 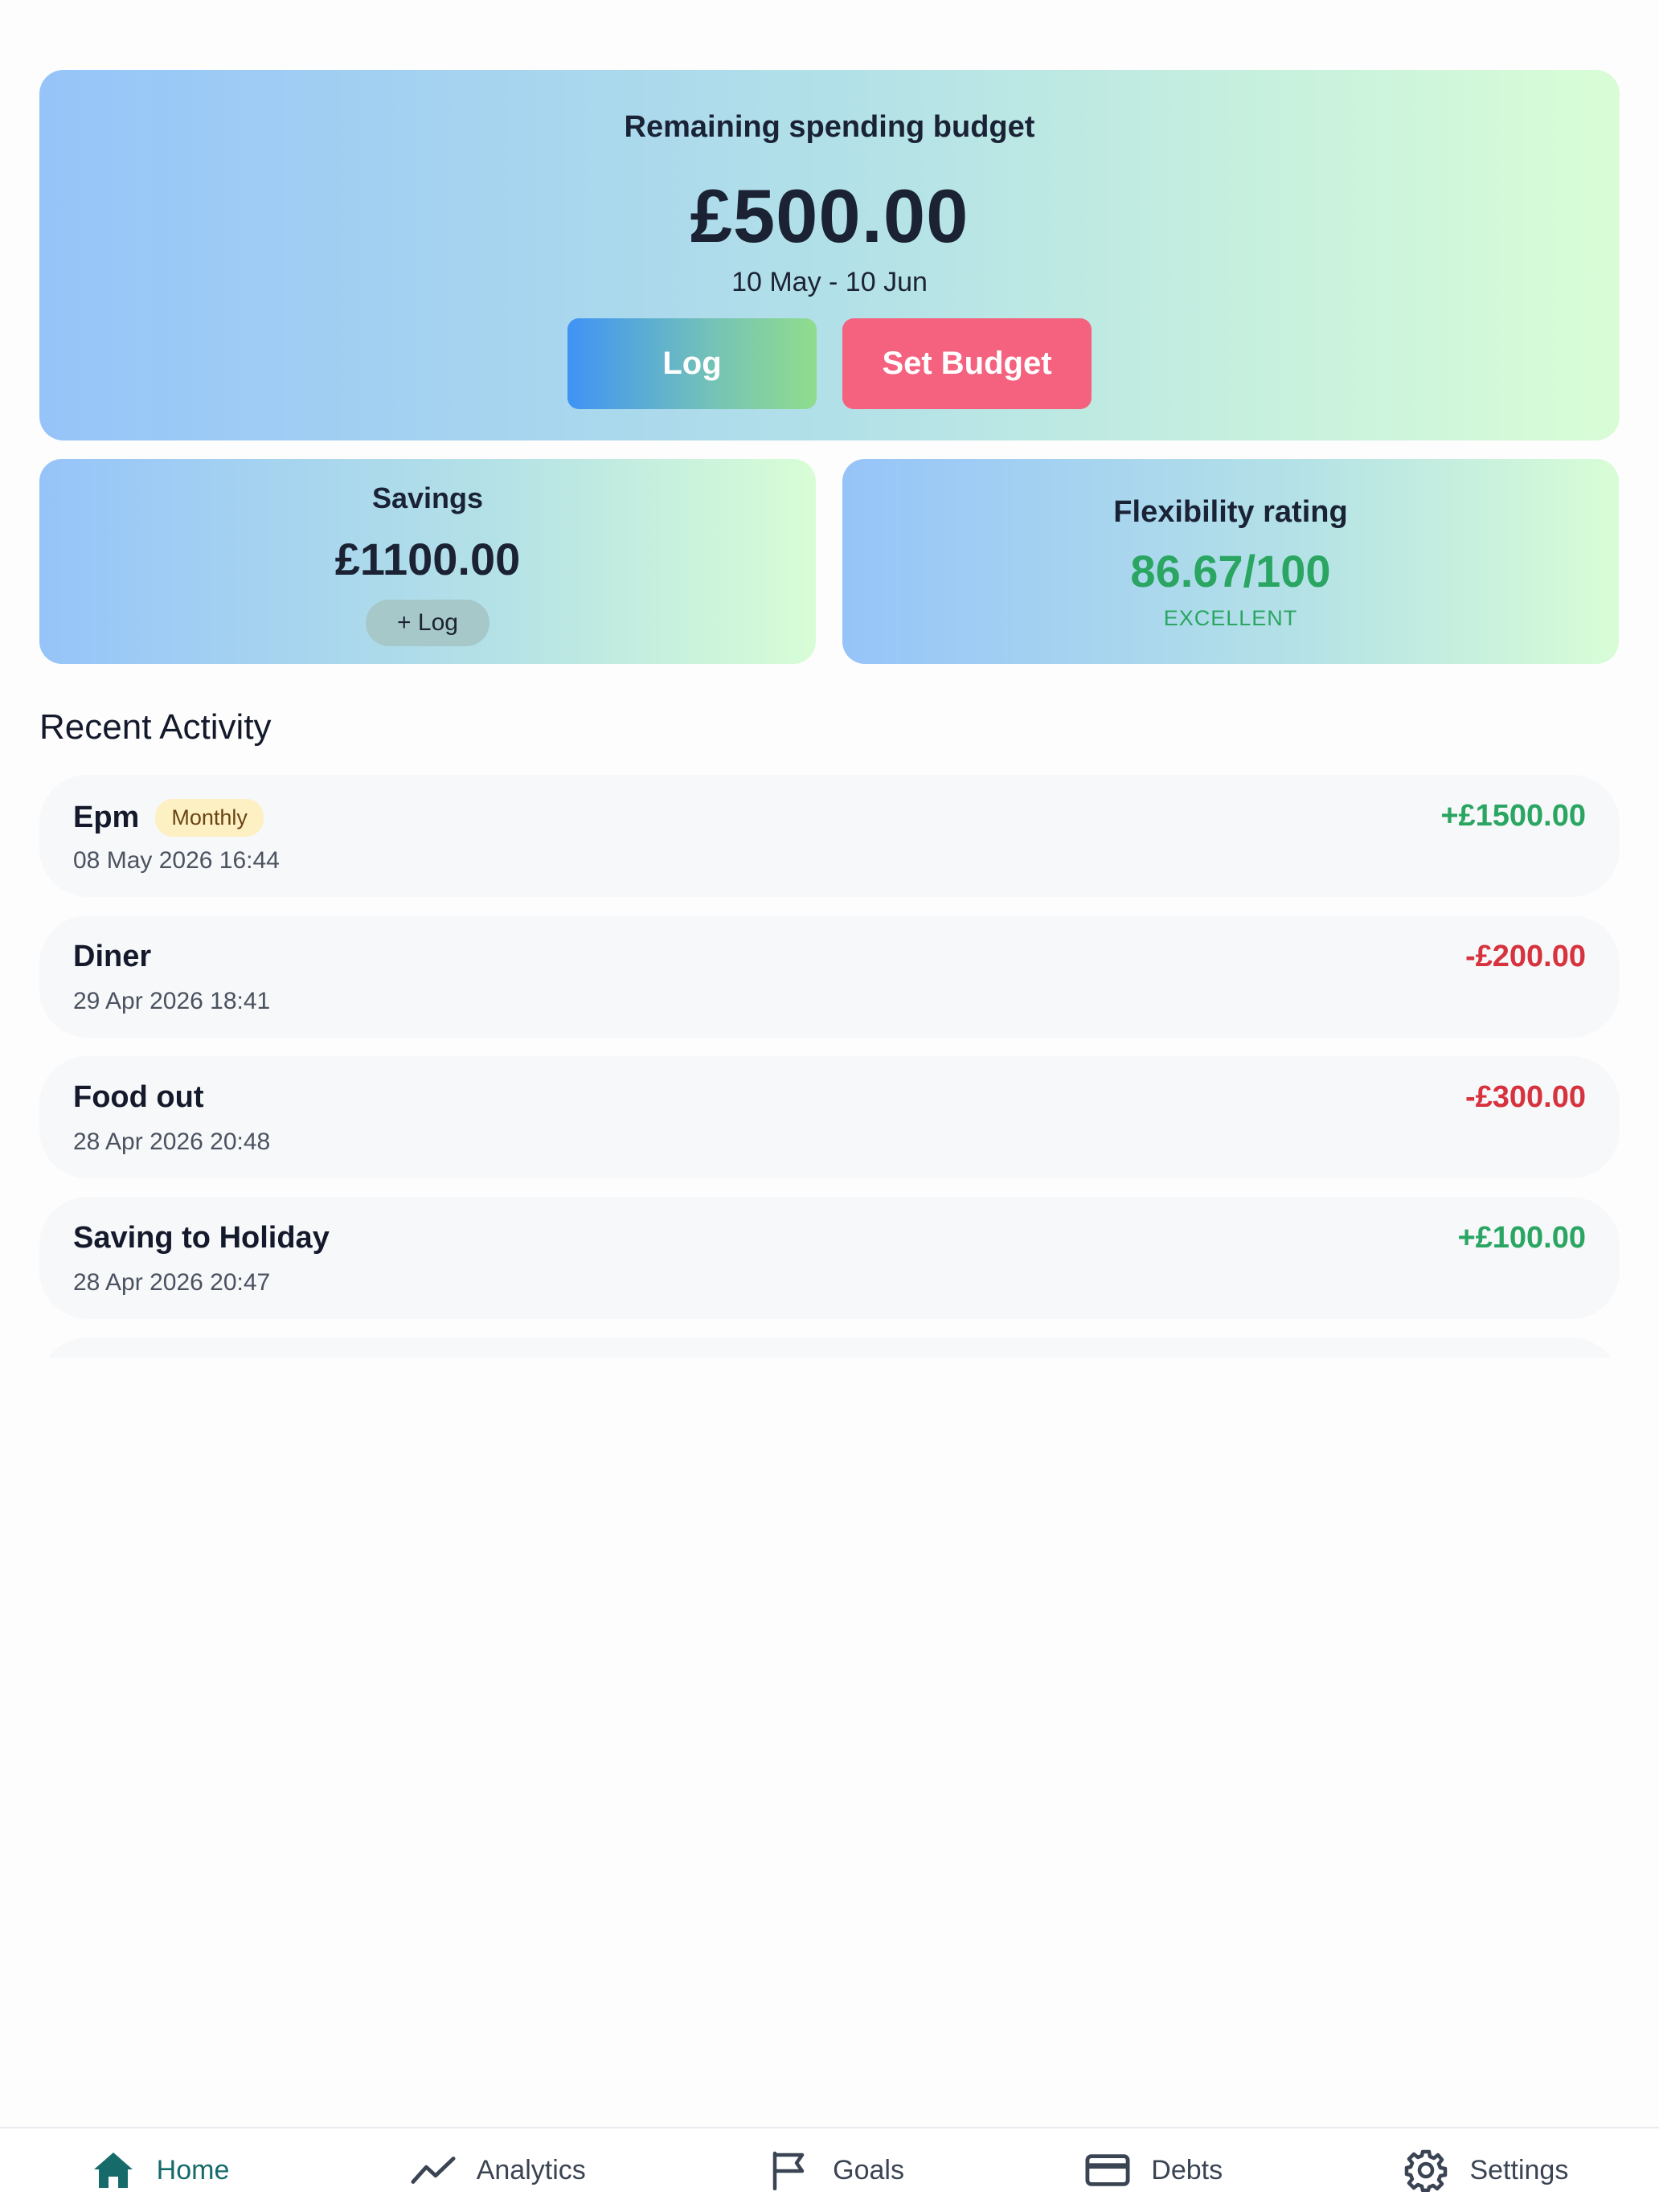 What do you see at coordinates (829, 977) in the screenshot?
I see `list-item: Diner 29 Apr 2026 18:41 -£200.00` at bounding box center [829, 977].